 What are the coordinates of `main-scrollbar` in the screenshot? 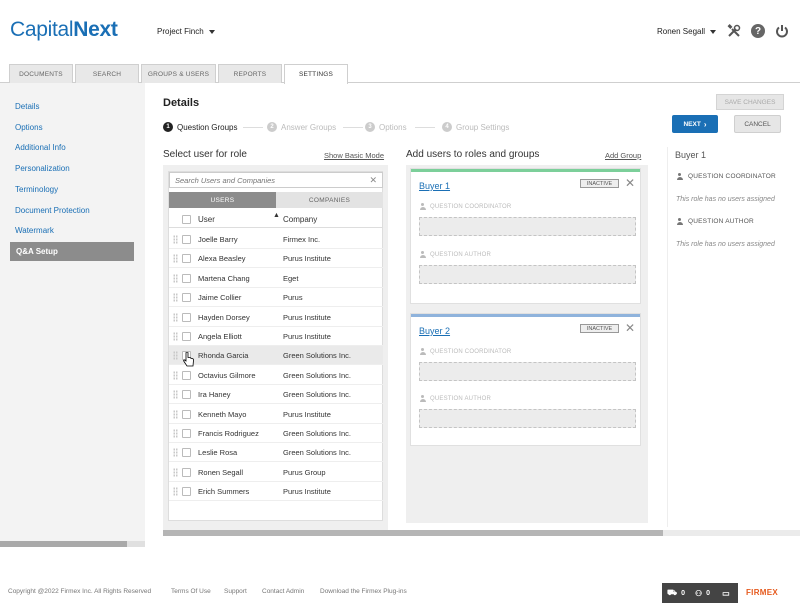 It's located at (481, 533).